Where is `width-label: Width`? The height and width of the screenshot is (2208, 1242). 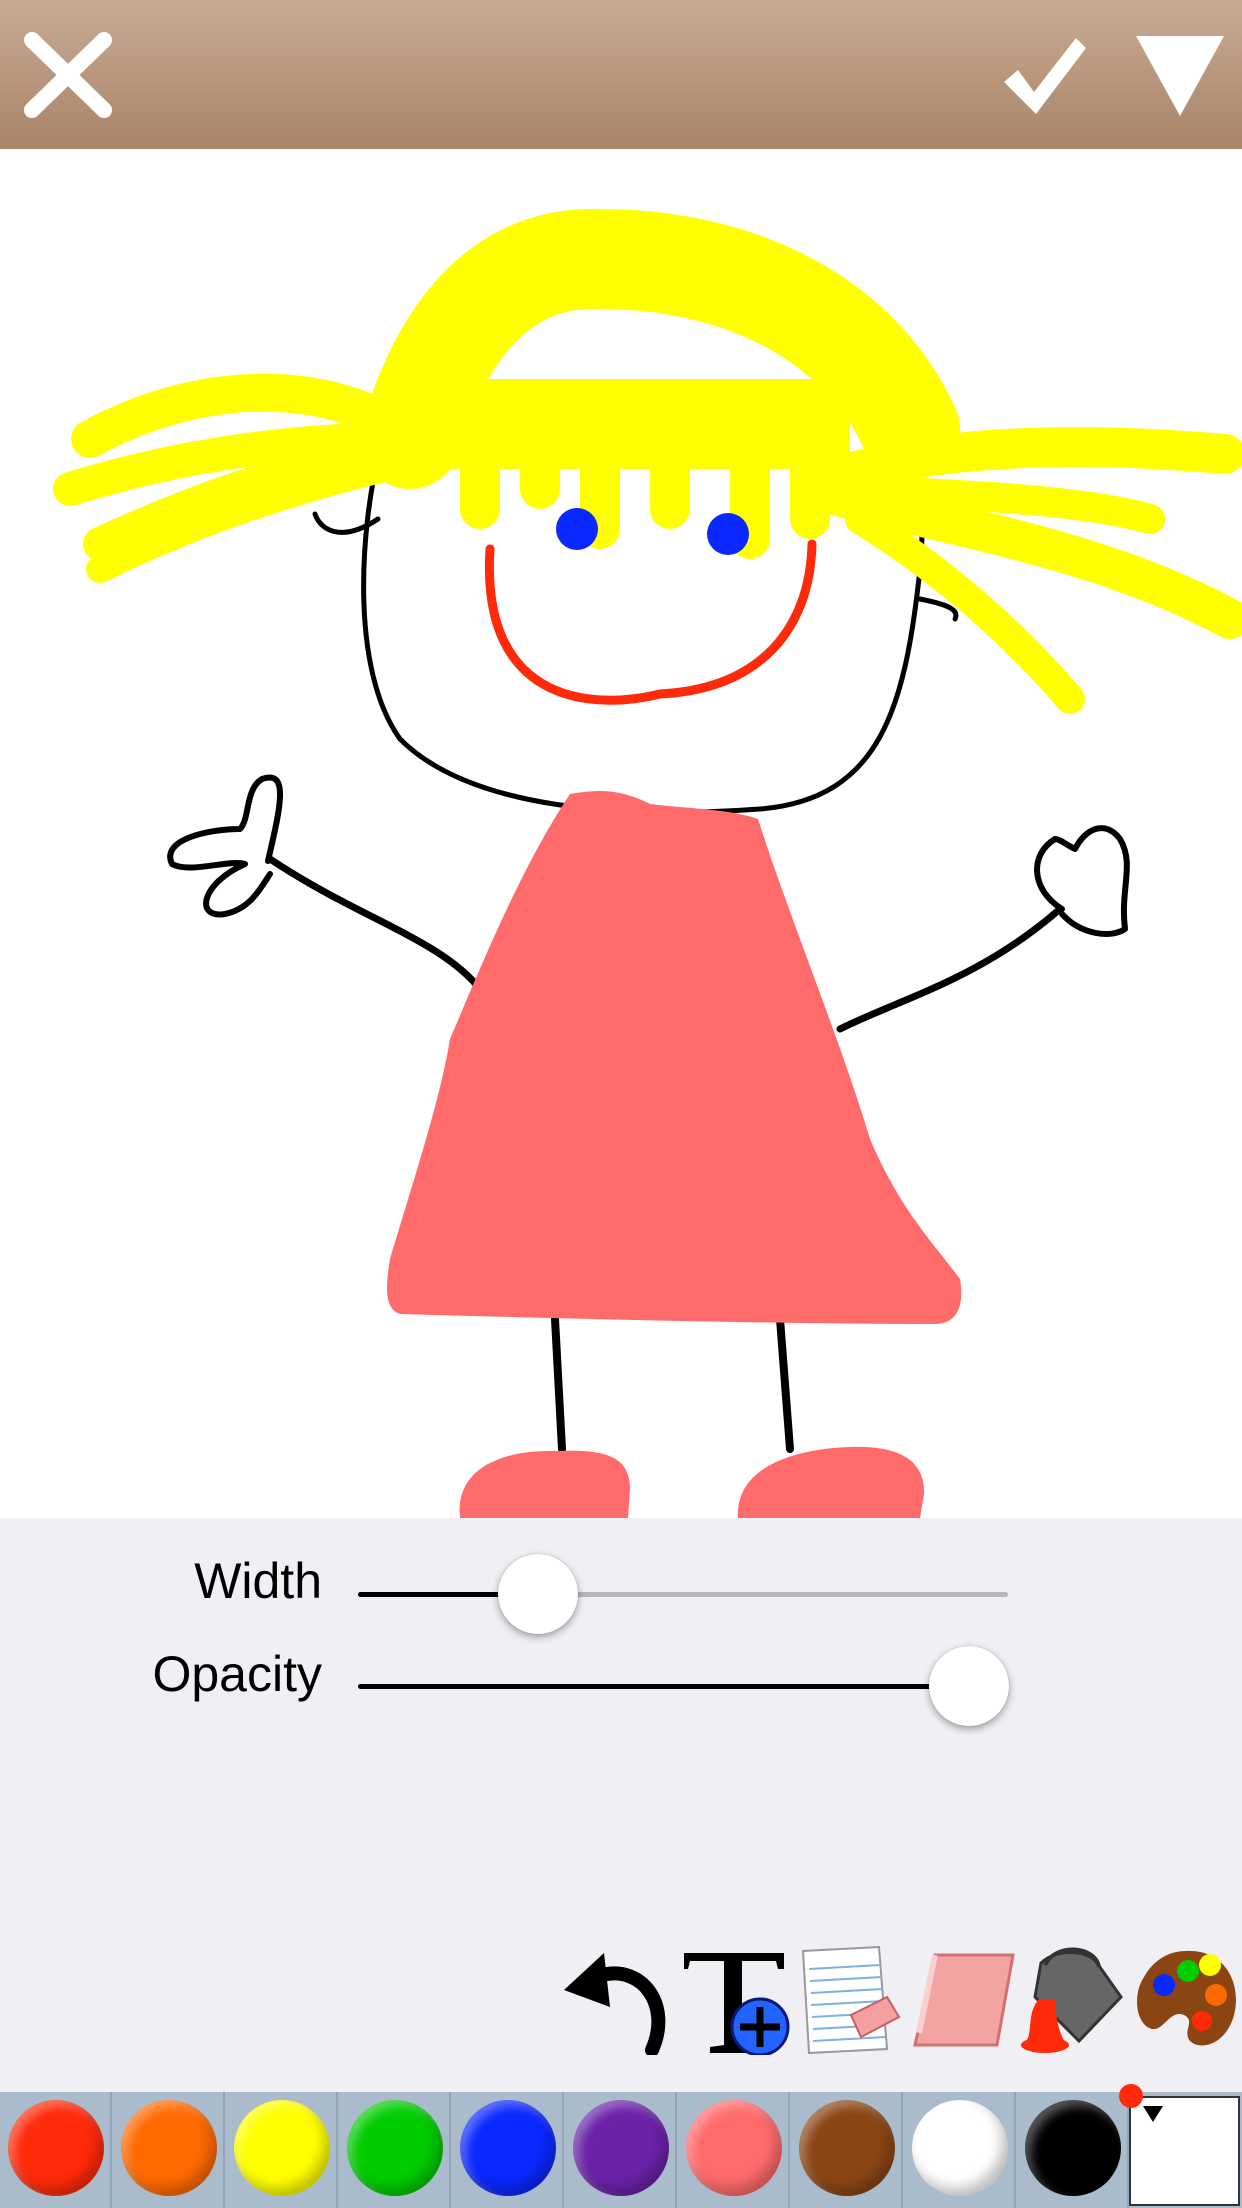 width-label: Width is located at coordinates (258, 1581).